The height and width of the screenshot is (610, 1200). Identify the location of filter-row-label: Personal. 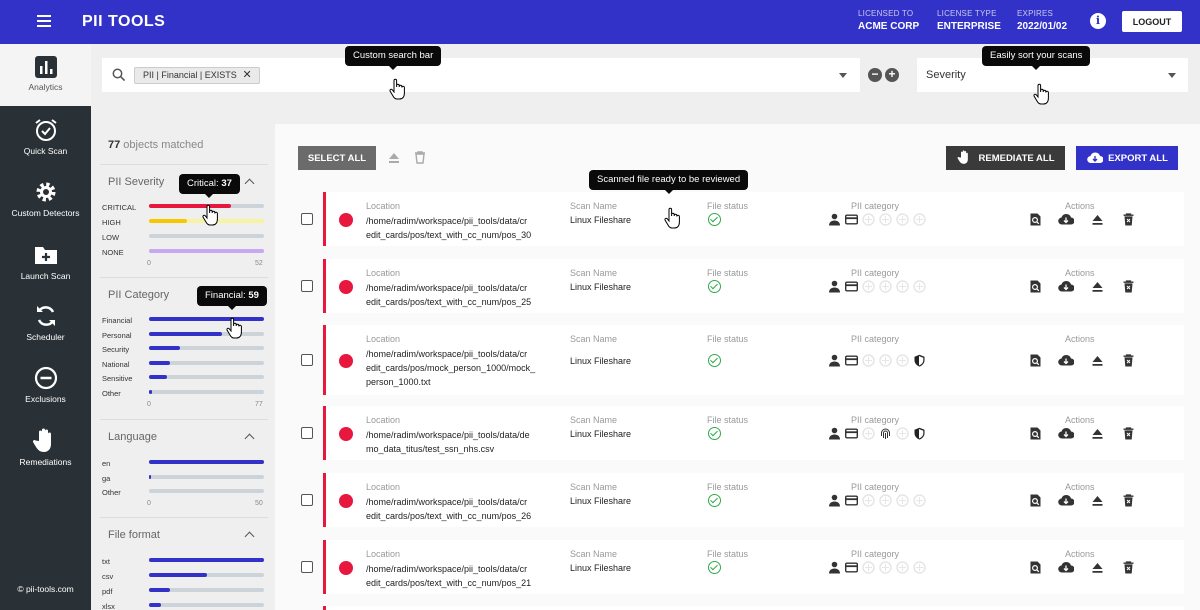
(117, 335).